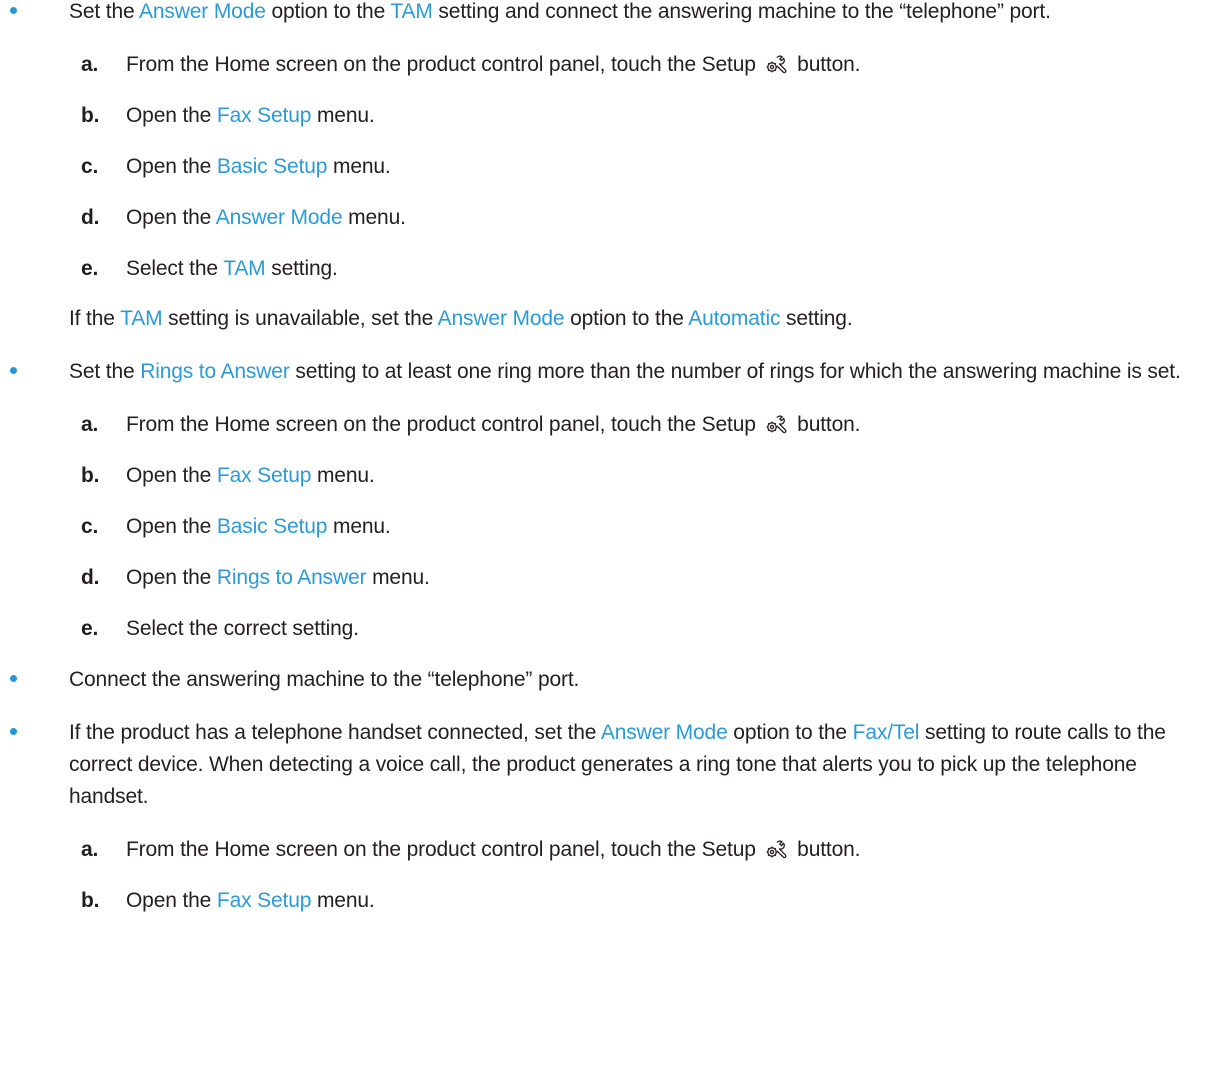  What do you see at coordinates (637, 218) in the screenshot?
I see `step-item: d. Open the Answer Mode menu.` at bounding box center [637, 218].